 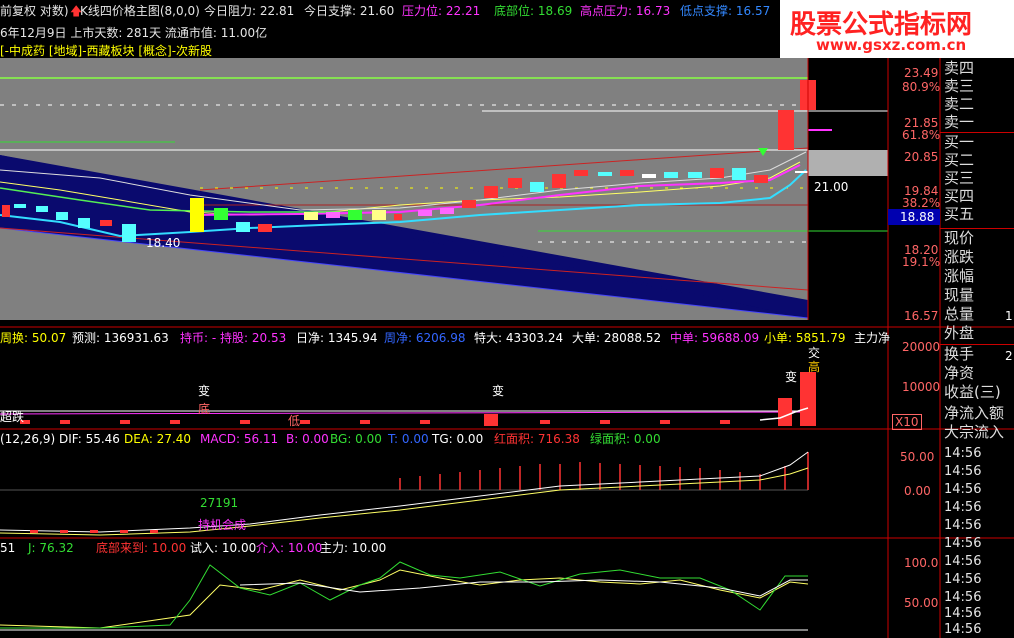 I want to click on green-arrow, so click(x=763, y=152).